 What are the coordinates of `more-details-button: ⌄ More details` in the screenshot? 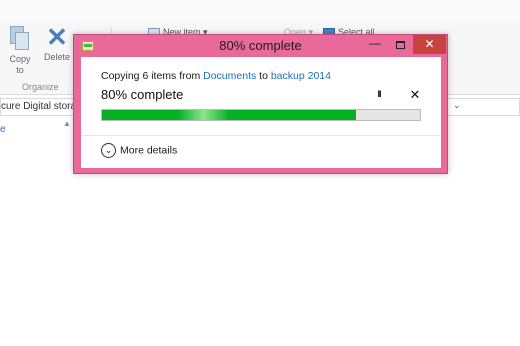 It's located at (139, 152).